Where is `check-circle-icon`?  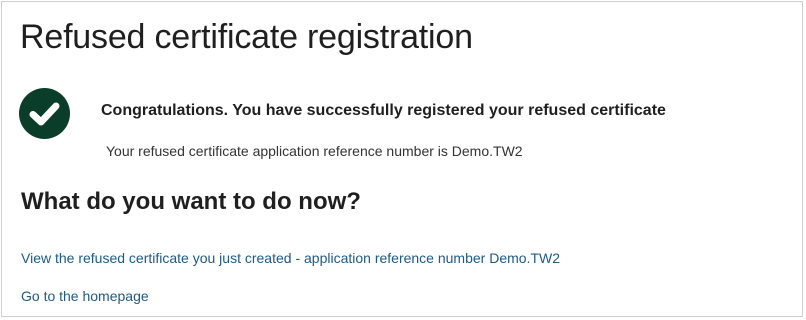
check-circle-icon is located at coordinates (44, 113).